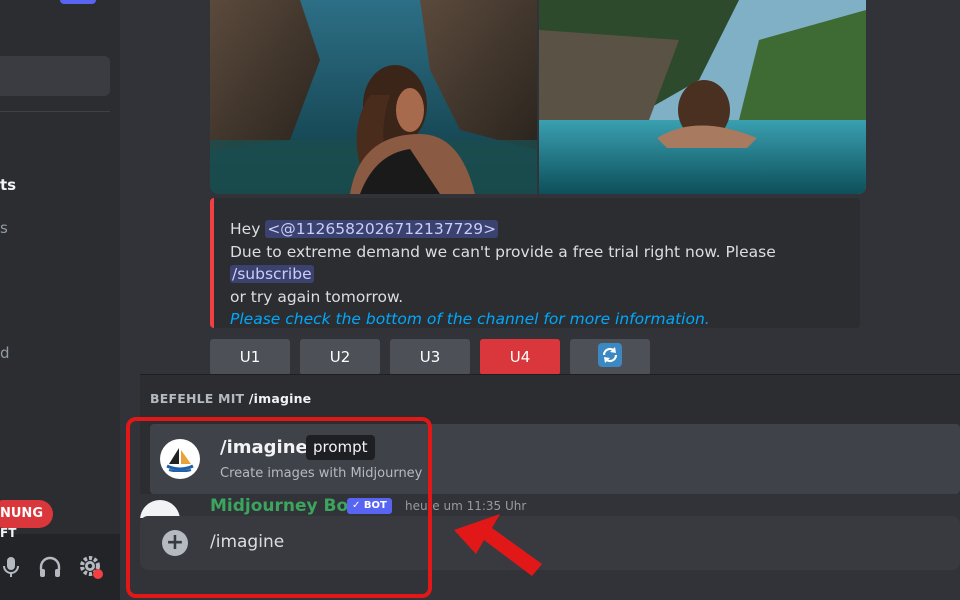 The width and height of the screenshot is (960, 600). Describe the element at coordinates (197, 398) in the screenshot. I see `autocomplete-header-prefix: BEFEHLE MIT` at that location.